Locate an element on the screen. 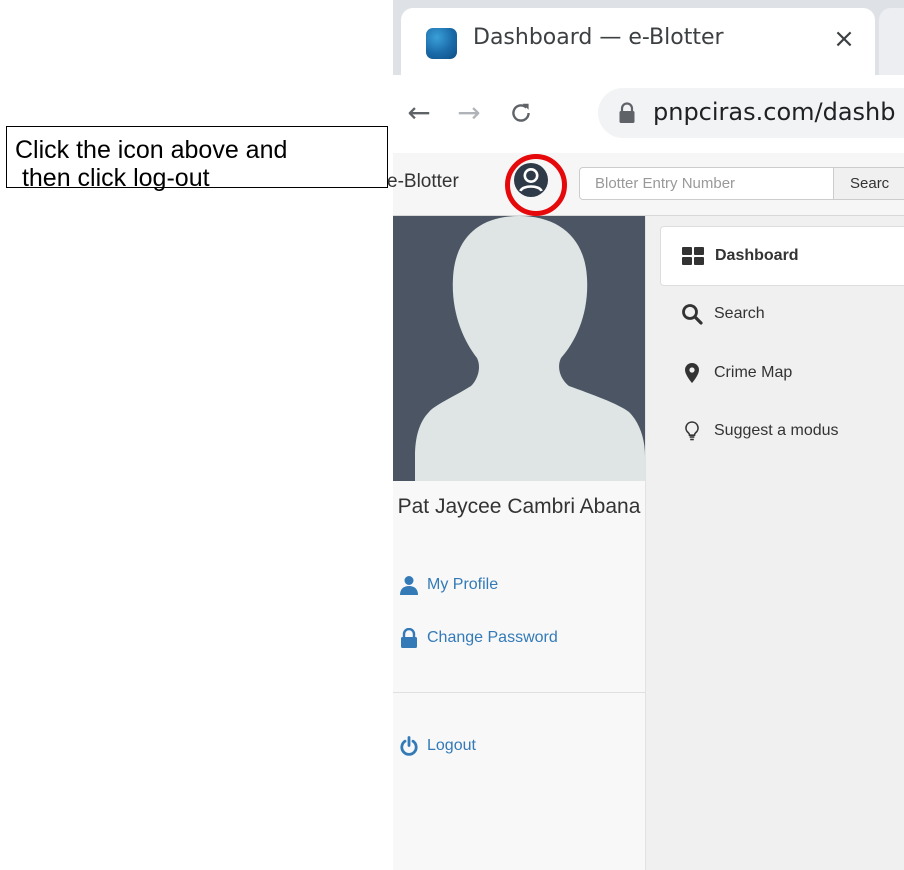 Image resolution: width=904 pixels, height=870 pixels. my-profile-label: My Profile is located at coordinates (463, 584).